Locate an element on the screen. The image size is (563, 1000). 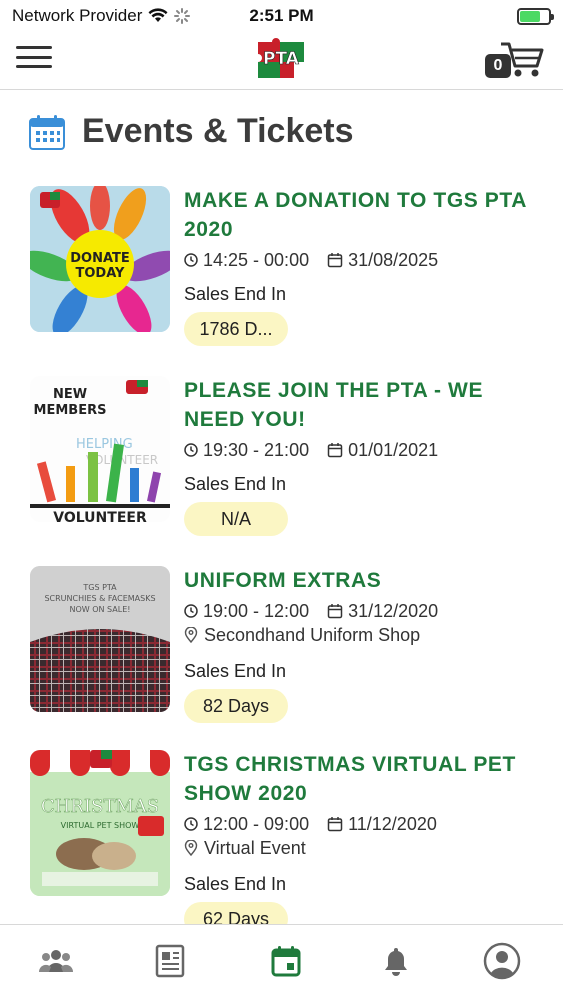
event-date-text: 31/12/2020 is located at coordinates (393, 610).